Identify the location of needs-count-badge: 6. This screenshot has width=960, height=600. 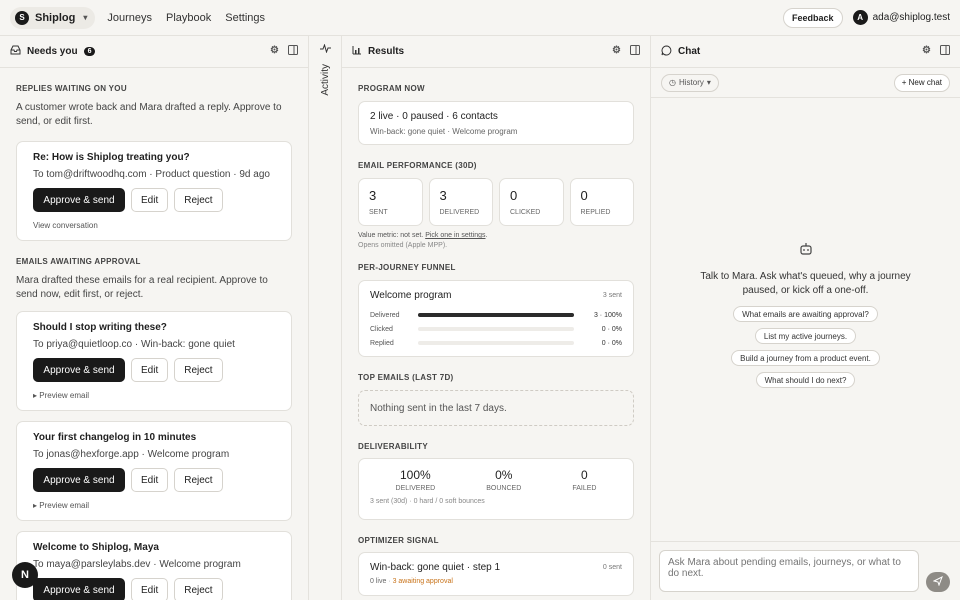
(89, 51).